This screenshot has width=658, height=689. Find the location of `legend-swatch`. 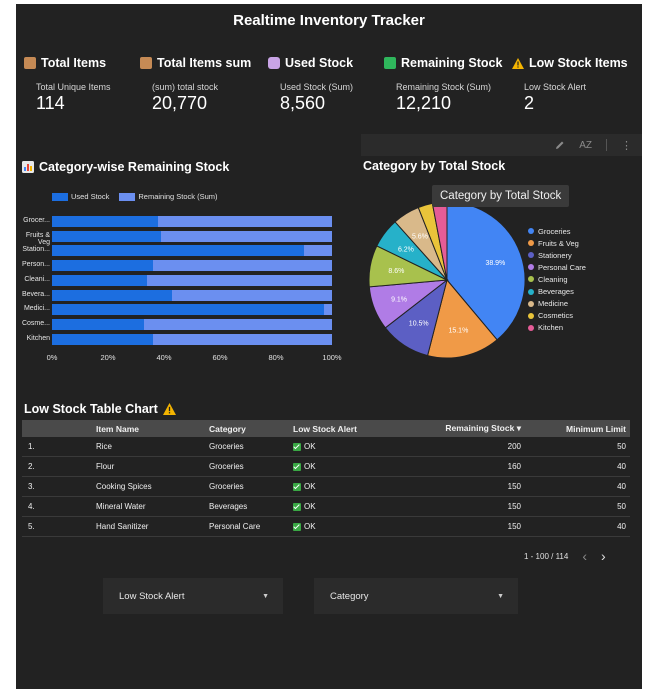

legend-swatch is located at coordinates (127, 197).